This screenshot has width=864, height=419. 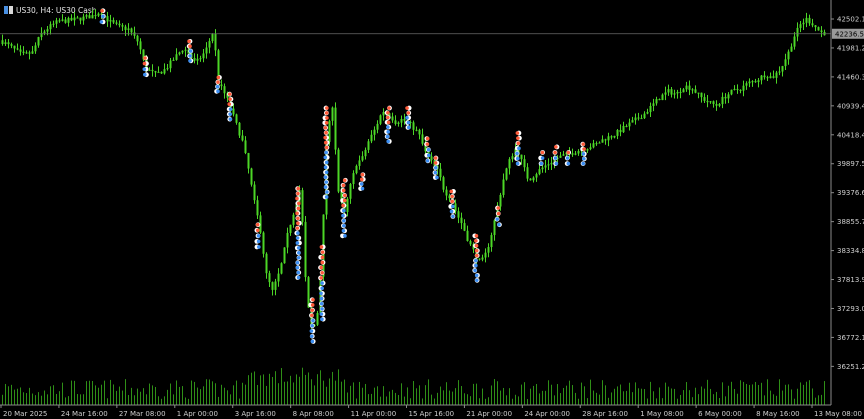 I want to click on y-tick-label: 38334.85, so click(x=850, y=251).